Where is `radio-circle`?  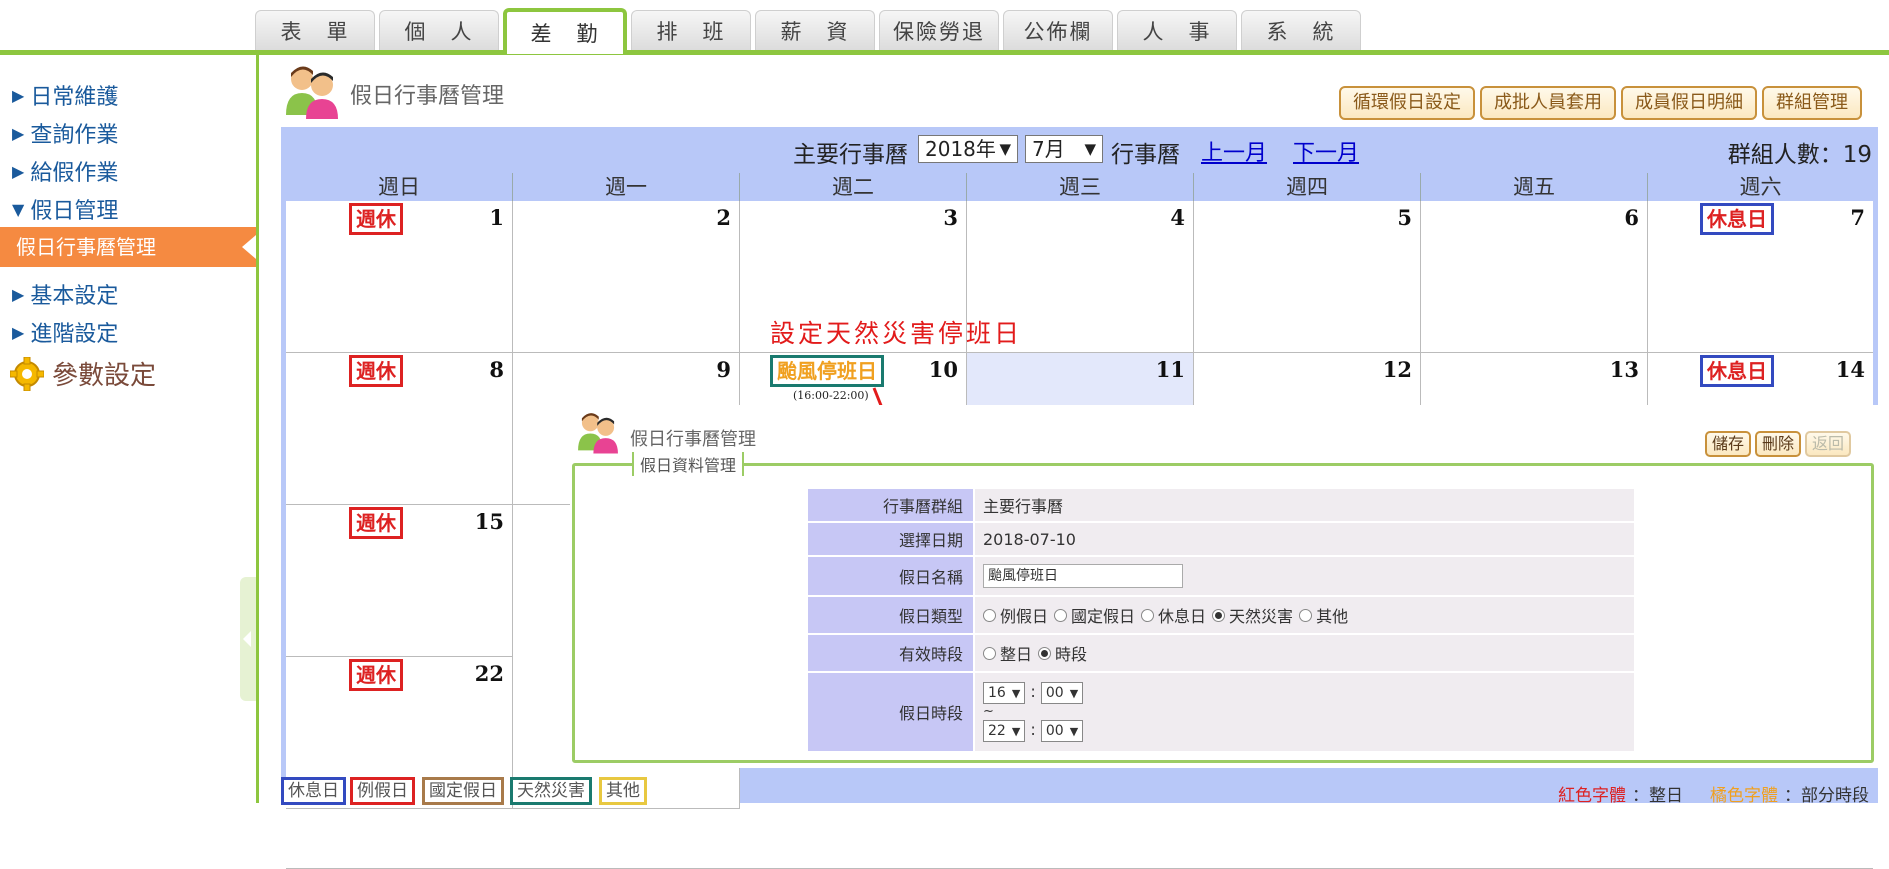 radio-circle is located at coordinates (1306, 615).